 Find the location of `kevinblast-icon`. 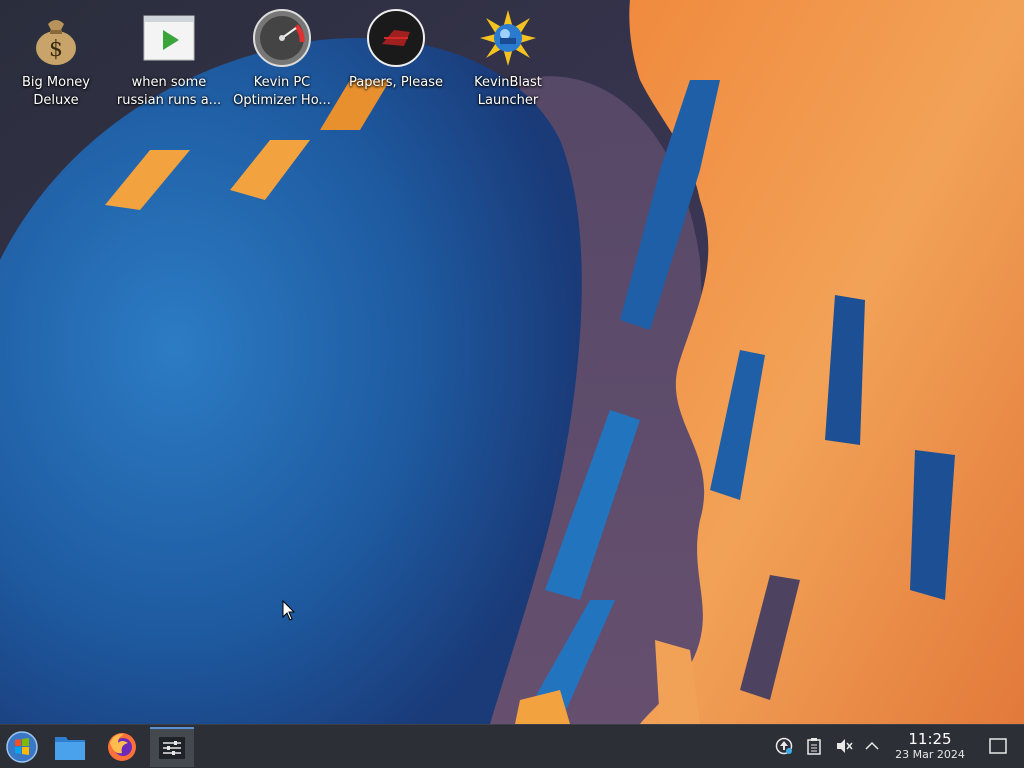

kevinblast-icon is located at coordinates (508, 38).